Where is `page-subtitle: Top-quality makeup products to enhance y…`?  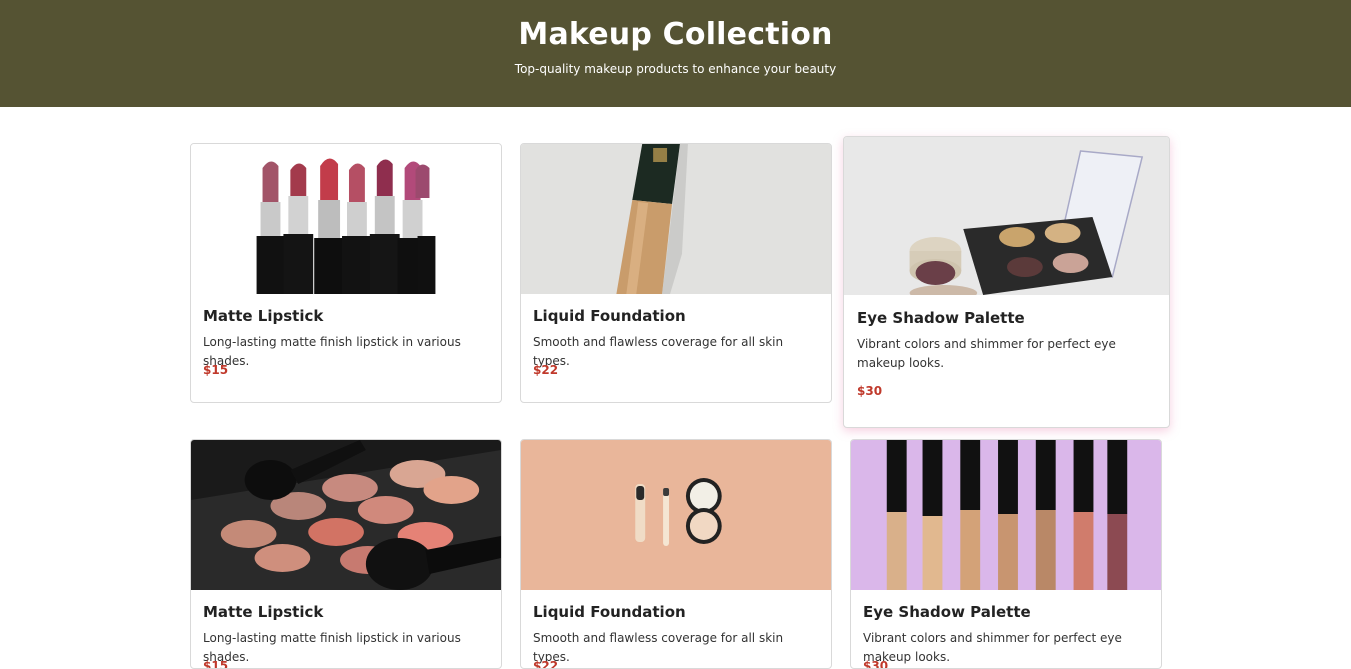
page-subtitle: Top-quality makeup products to enhance y… is located at coordinates (675, 69).